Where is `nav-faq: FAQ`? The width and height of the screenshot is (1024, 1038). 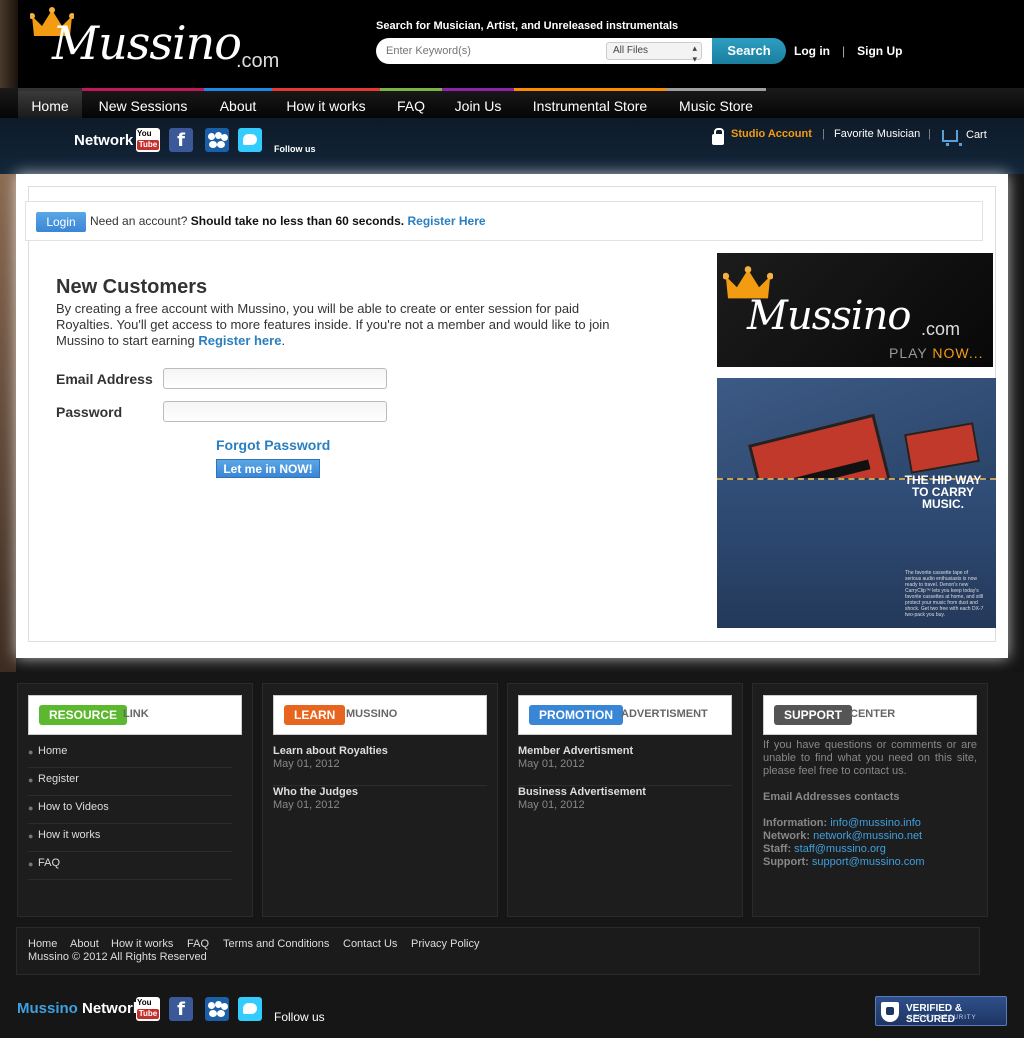 nav-faq: FAQ is located at coordinates (411, 103).